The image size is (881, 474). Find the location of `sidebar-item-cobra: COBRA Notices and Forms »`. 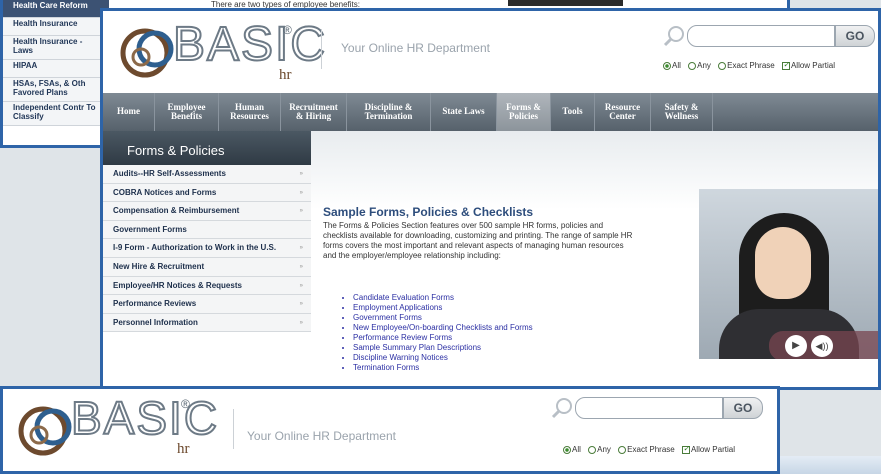

sidebar-item-cobra: COBRA Notices and Forms » is located at coordinates (207, 193).